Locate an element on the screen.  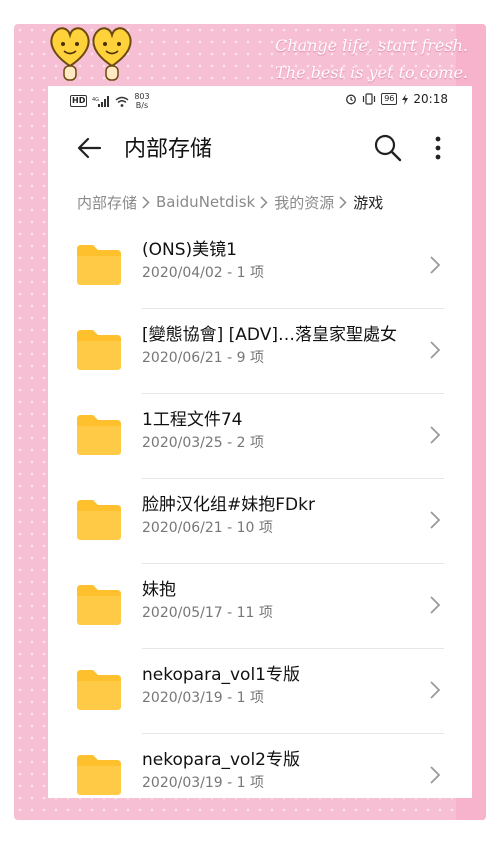
breadcrumb-current: 游戏 is located at coordinates (368, 202).